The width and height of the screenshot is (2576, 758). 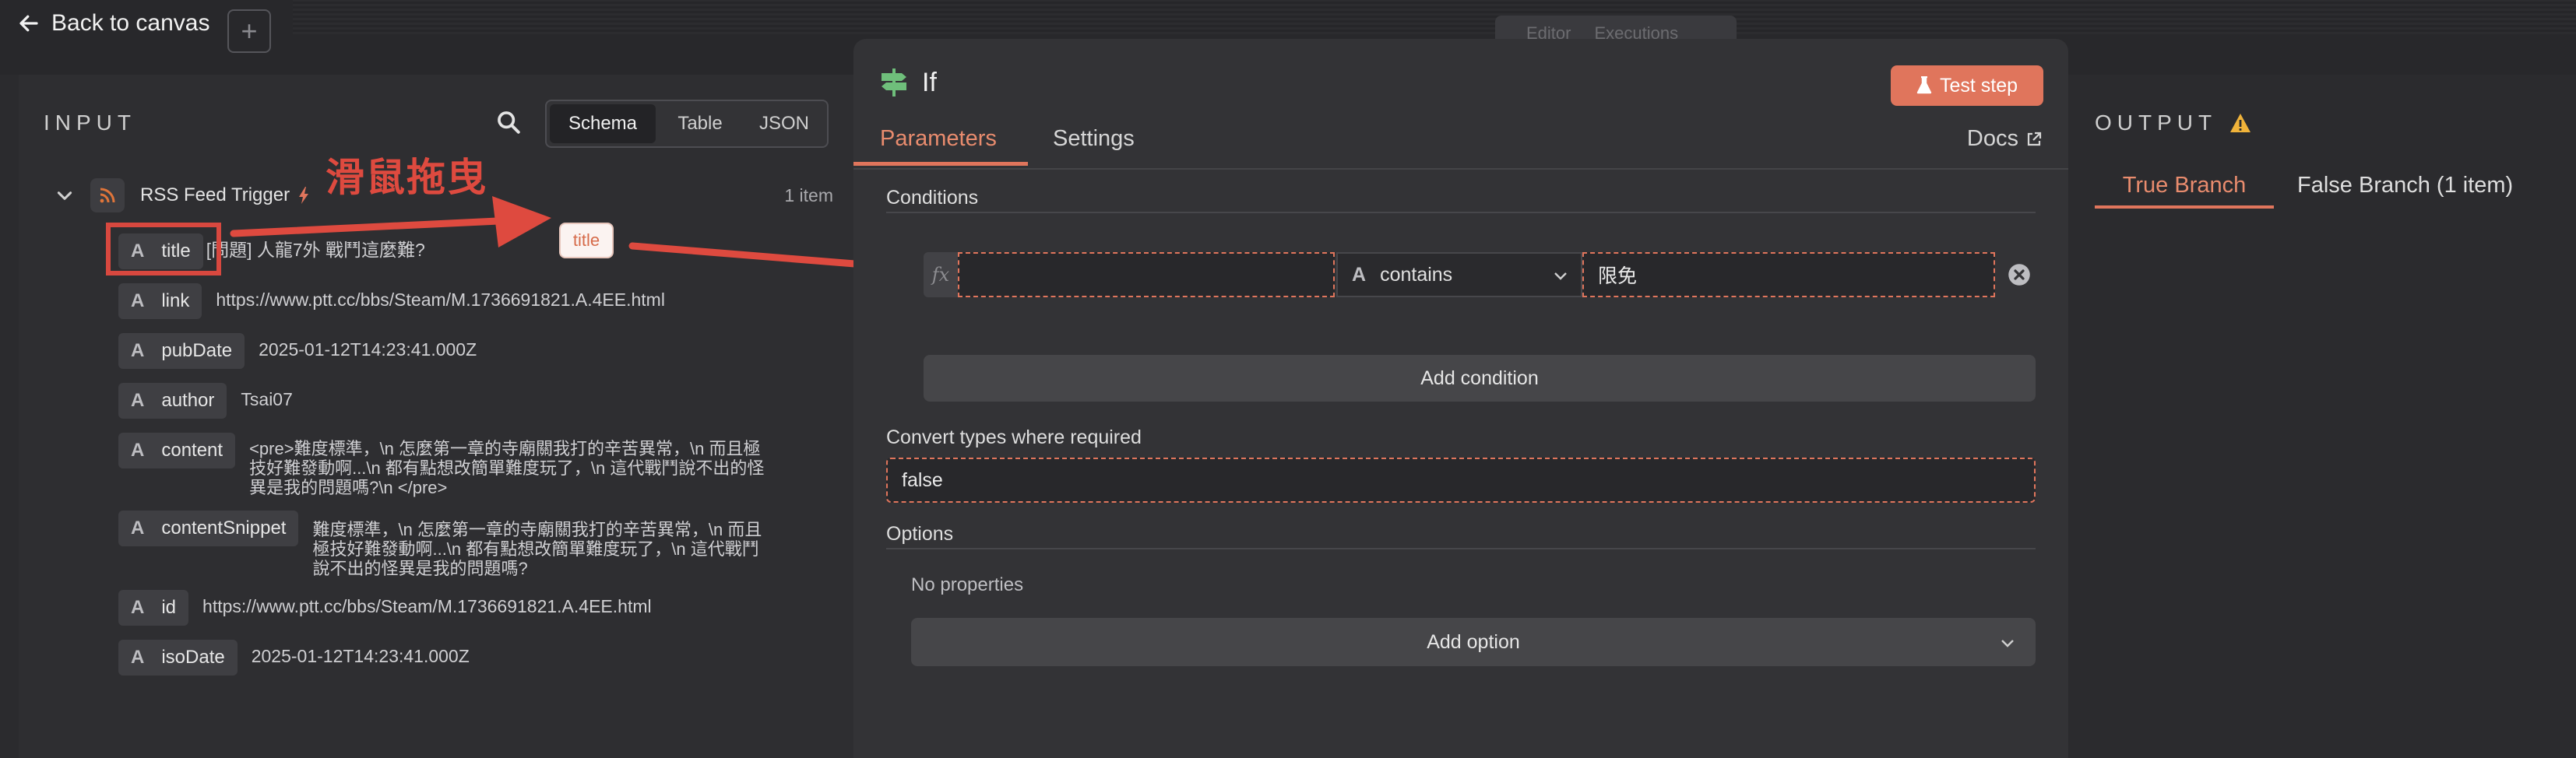 I want to click on node-header: If, so click(x=908, y=83).